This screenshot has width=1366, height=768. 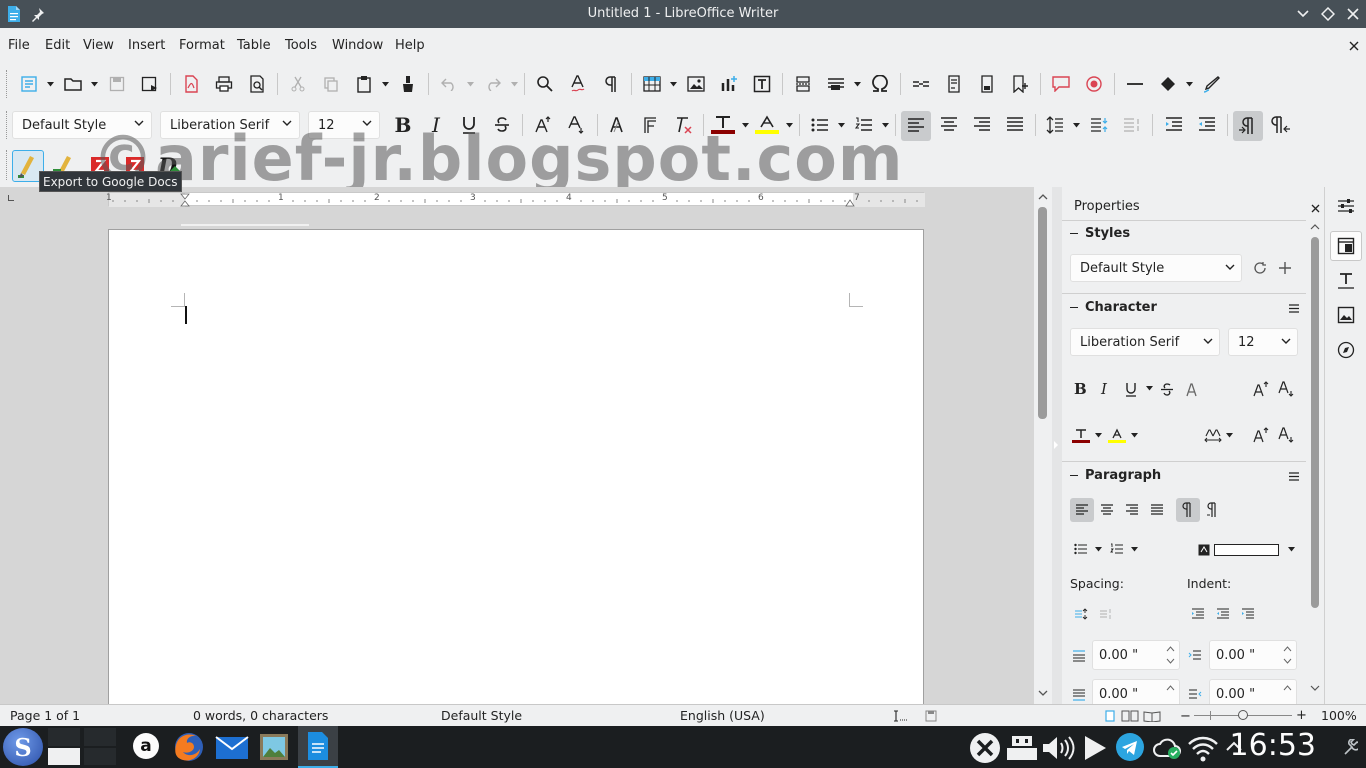 I want to click on sidebar-shrink-font-icon, so click(x=1286, y=389).